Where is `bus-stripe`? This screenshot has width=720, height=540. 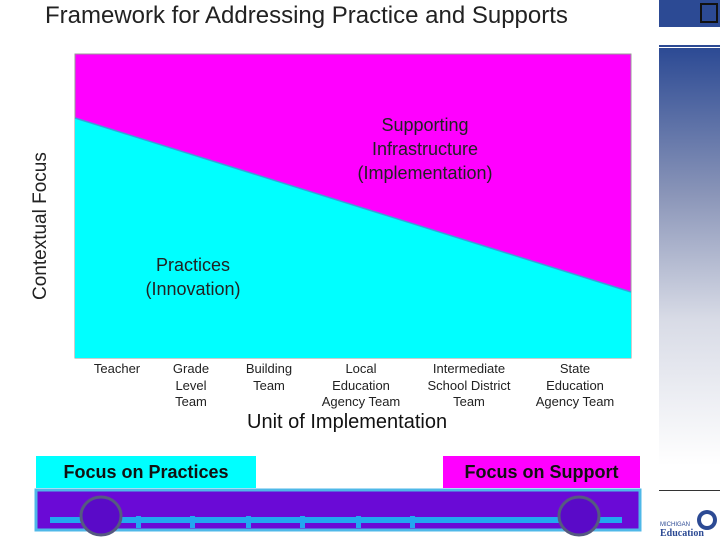 bus-stripe is located at coordinates (336, 520).